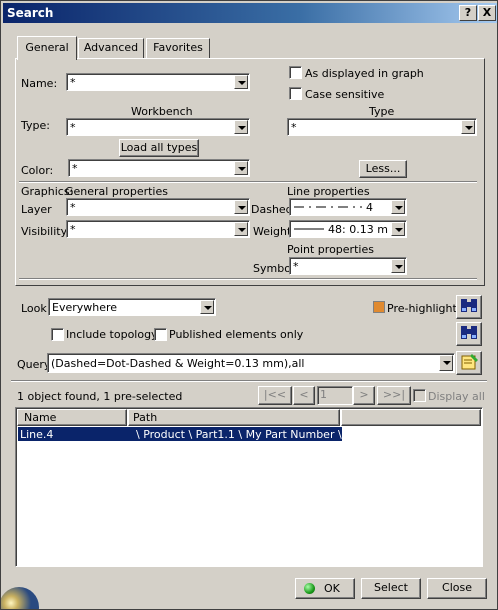 Image resolution: width=498 pixels, height=610 pixels. Describe the element at coordinates (379, 307) in the screenshot. I see `prehighlight-checkbox` at that location.